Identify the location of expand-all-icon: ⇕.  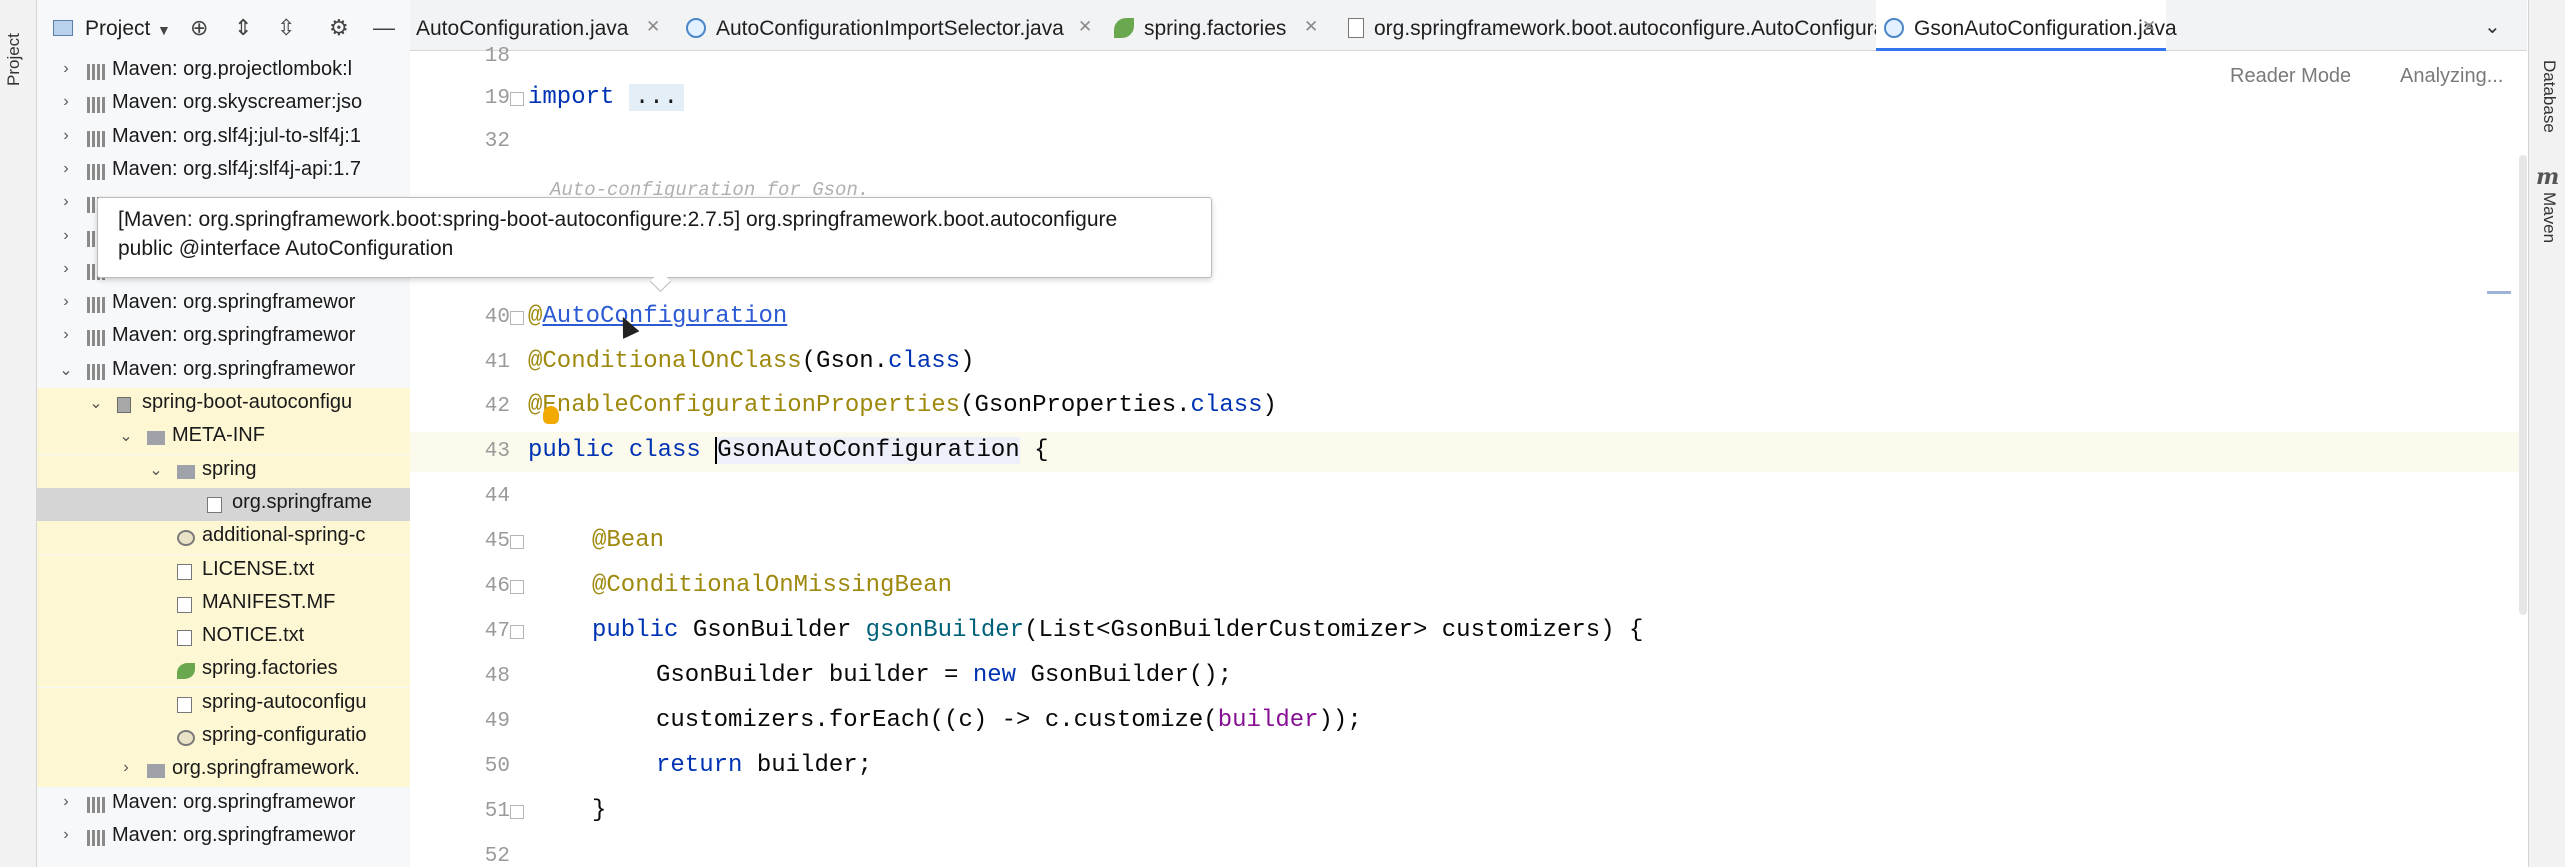
(243, 28).